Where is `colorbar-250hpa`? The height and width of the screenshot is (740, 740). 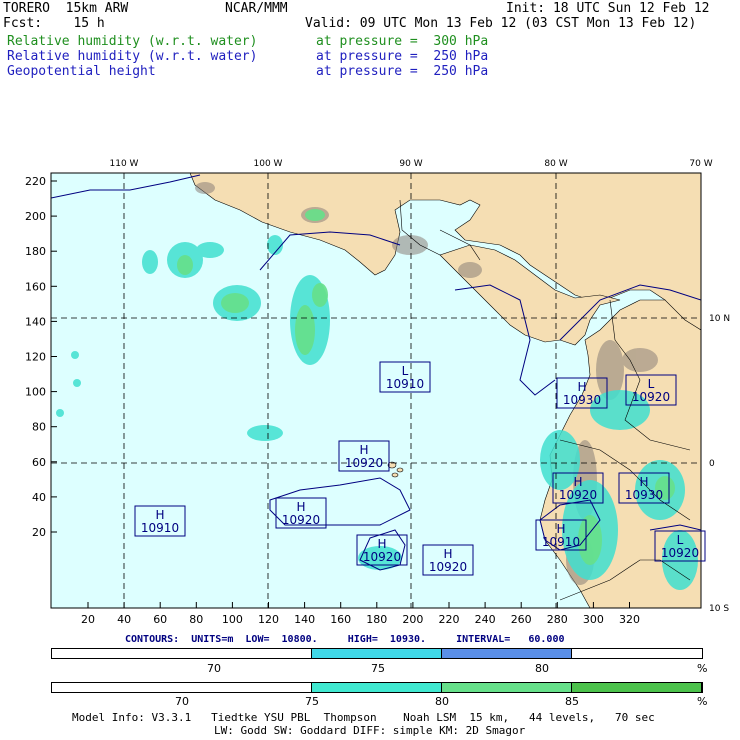
colorbar-250hpa is located at coordinates (377, 653).